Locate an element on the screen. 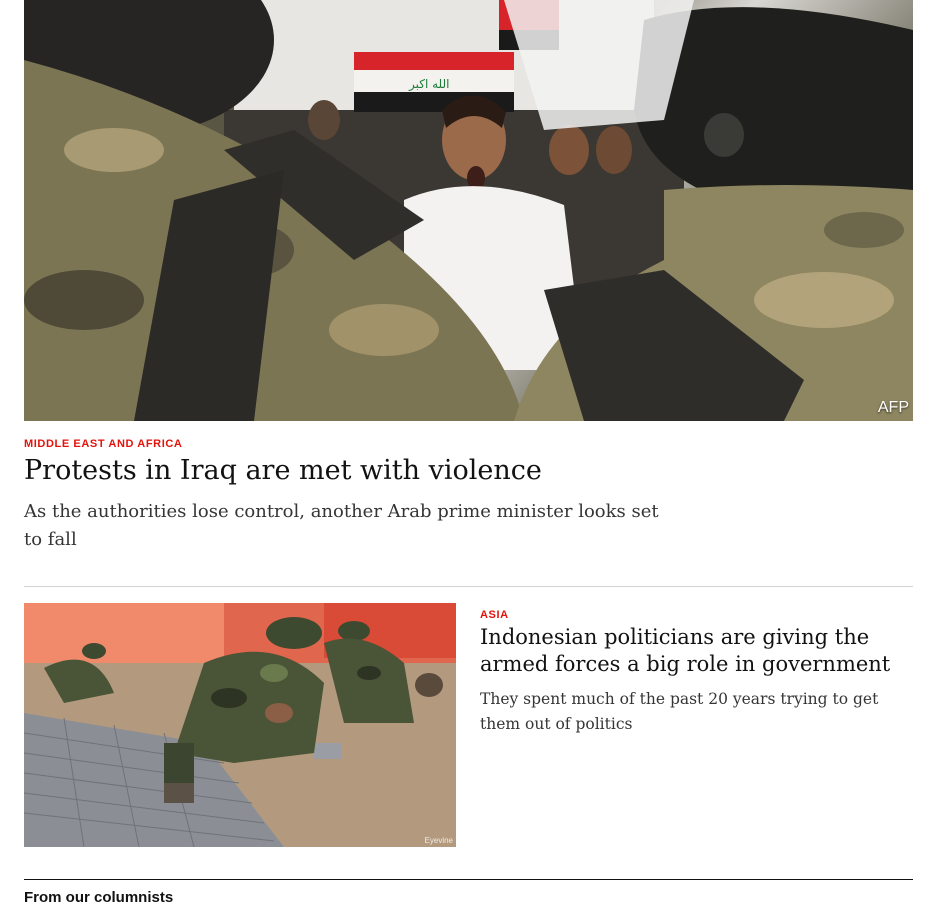  second-story-photo-illustration is located at coordinates (240, 725).